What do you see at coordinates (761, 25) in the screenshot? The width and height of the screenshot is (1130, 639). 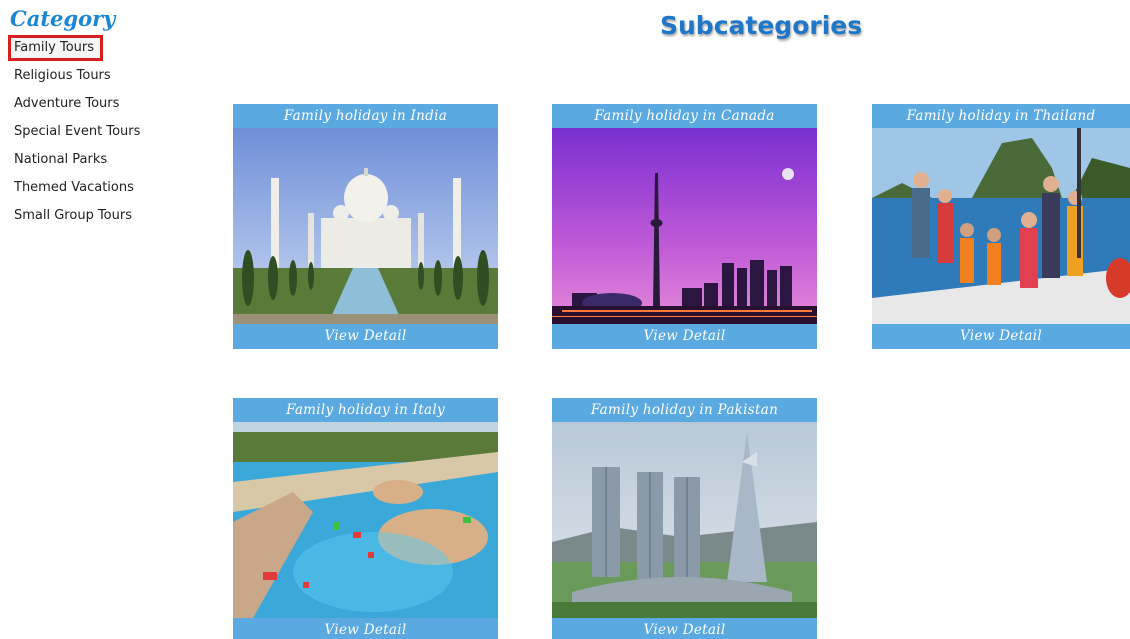 I see `page-title: Subcategories` at bounding box center [761, 25].